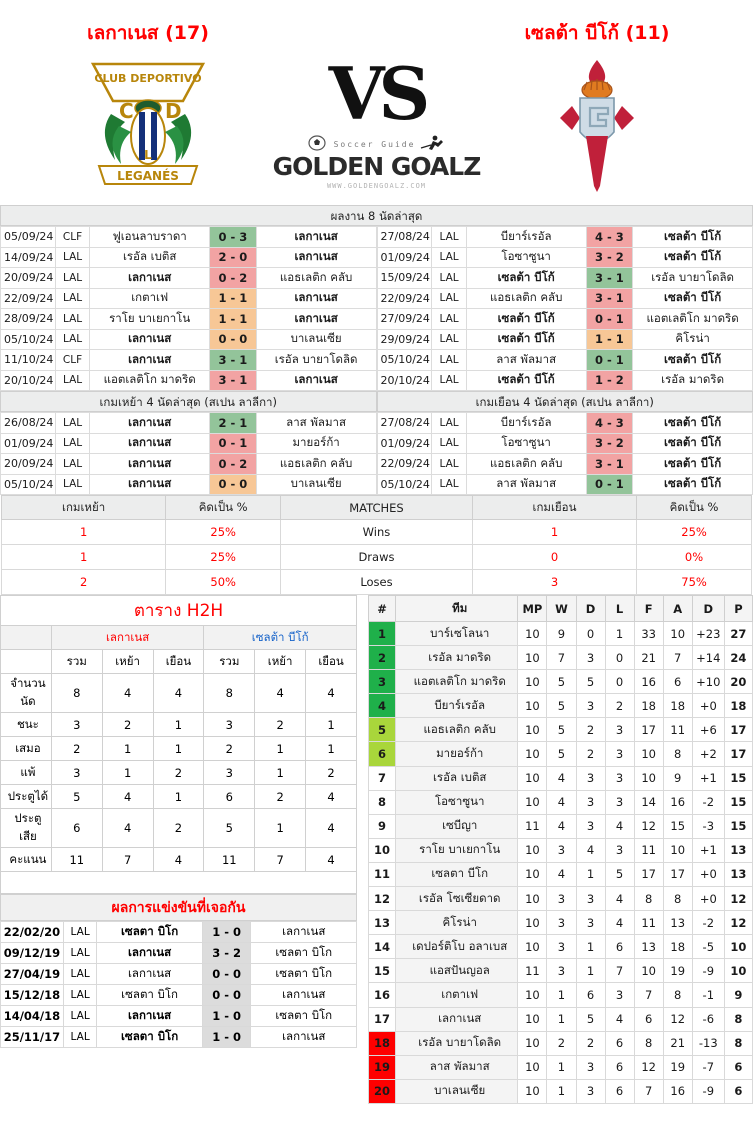 The image size is (753, 1147). I want to click on stat-away-value: 0, so click(554, 557).